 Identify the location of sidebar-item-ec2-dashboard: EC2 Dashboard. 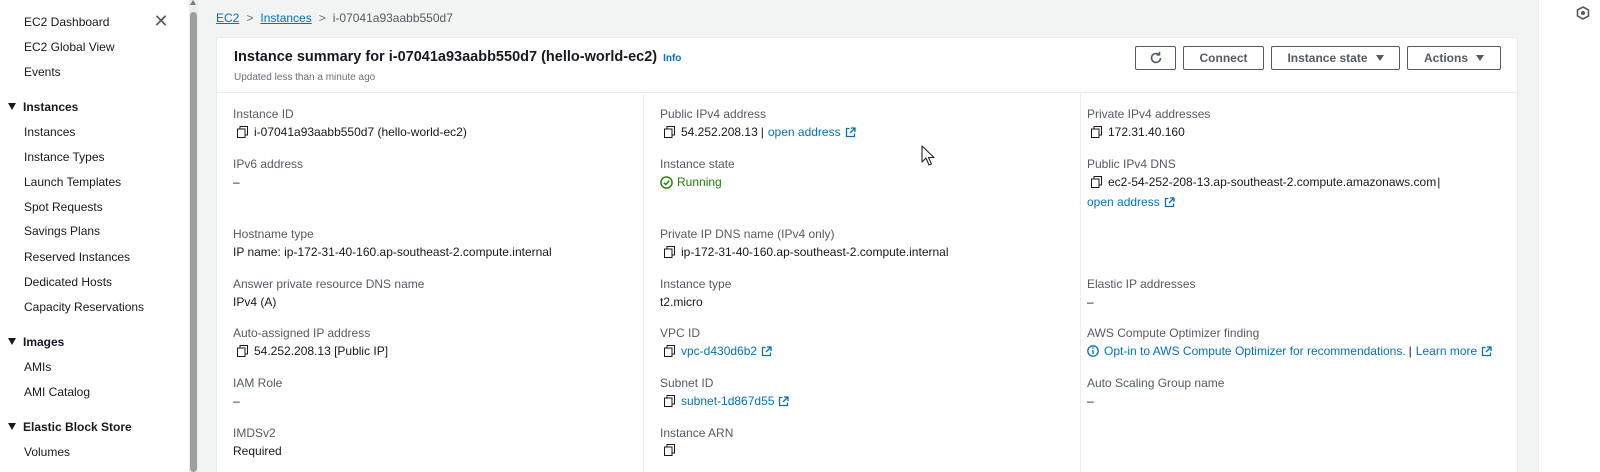
(66, 22).